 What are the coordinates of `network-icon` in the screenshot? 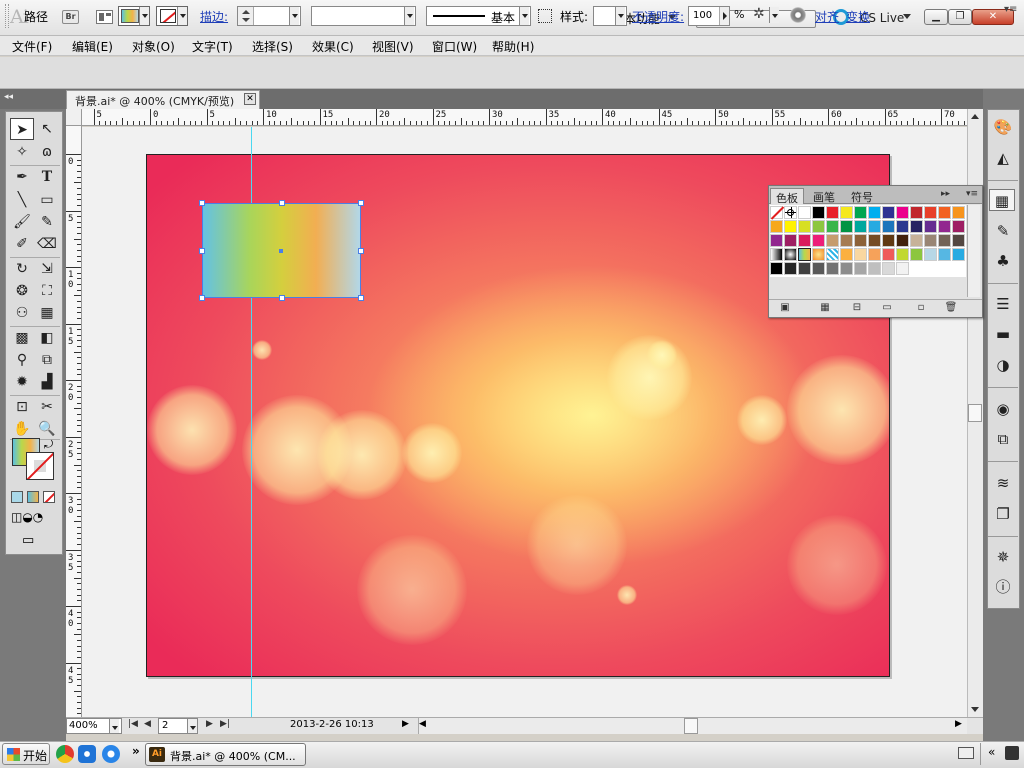 It's located at (1012, 753).